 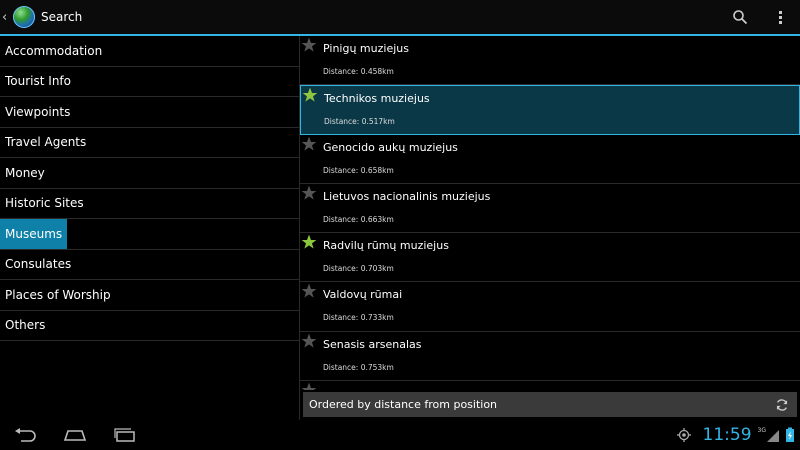 I want to click on result-item: Technikos muziejus Distance: 0.517km, so click(x=550, y=110).